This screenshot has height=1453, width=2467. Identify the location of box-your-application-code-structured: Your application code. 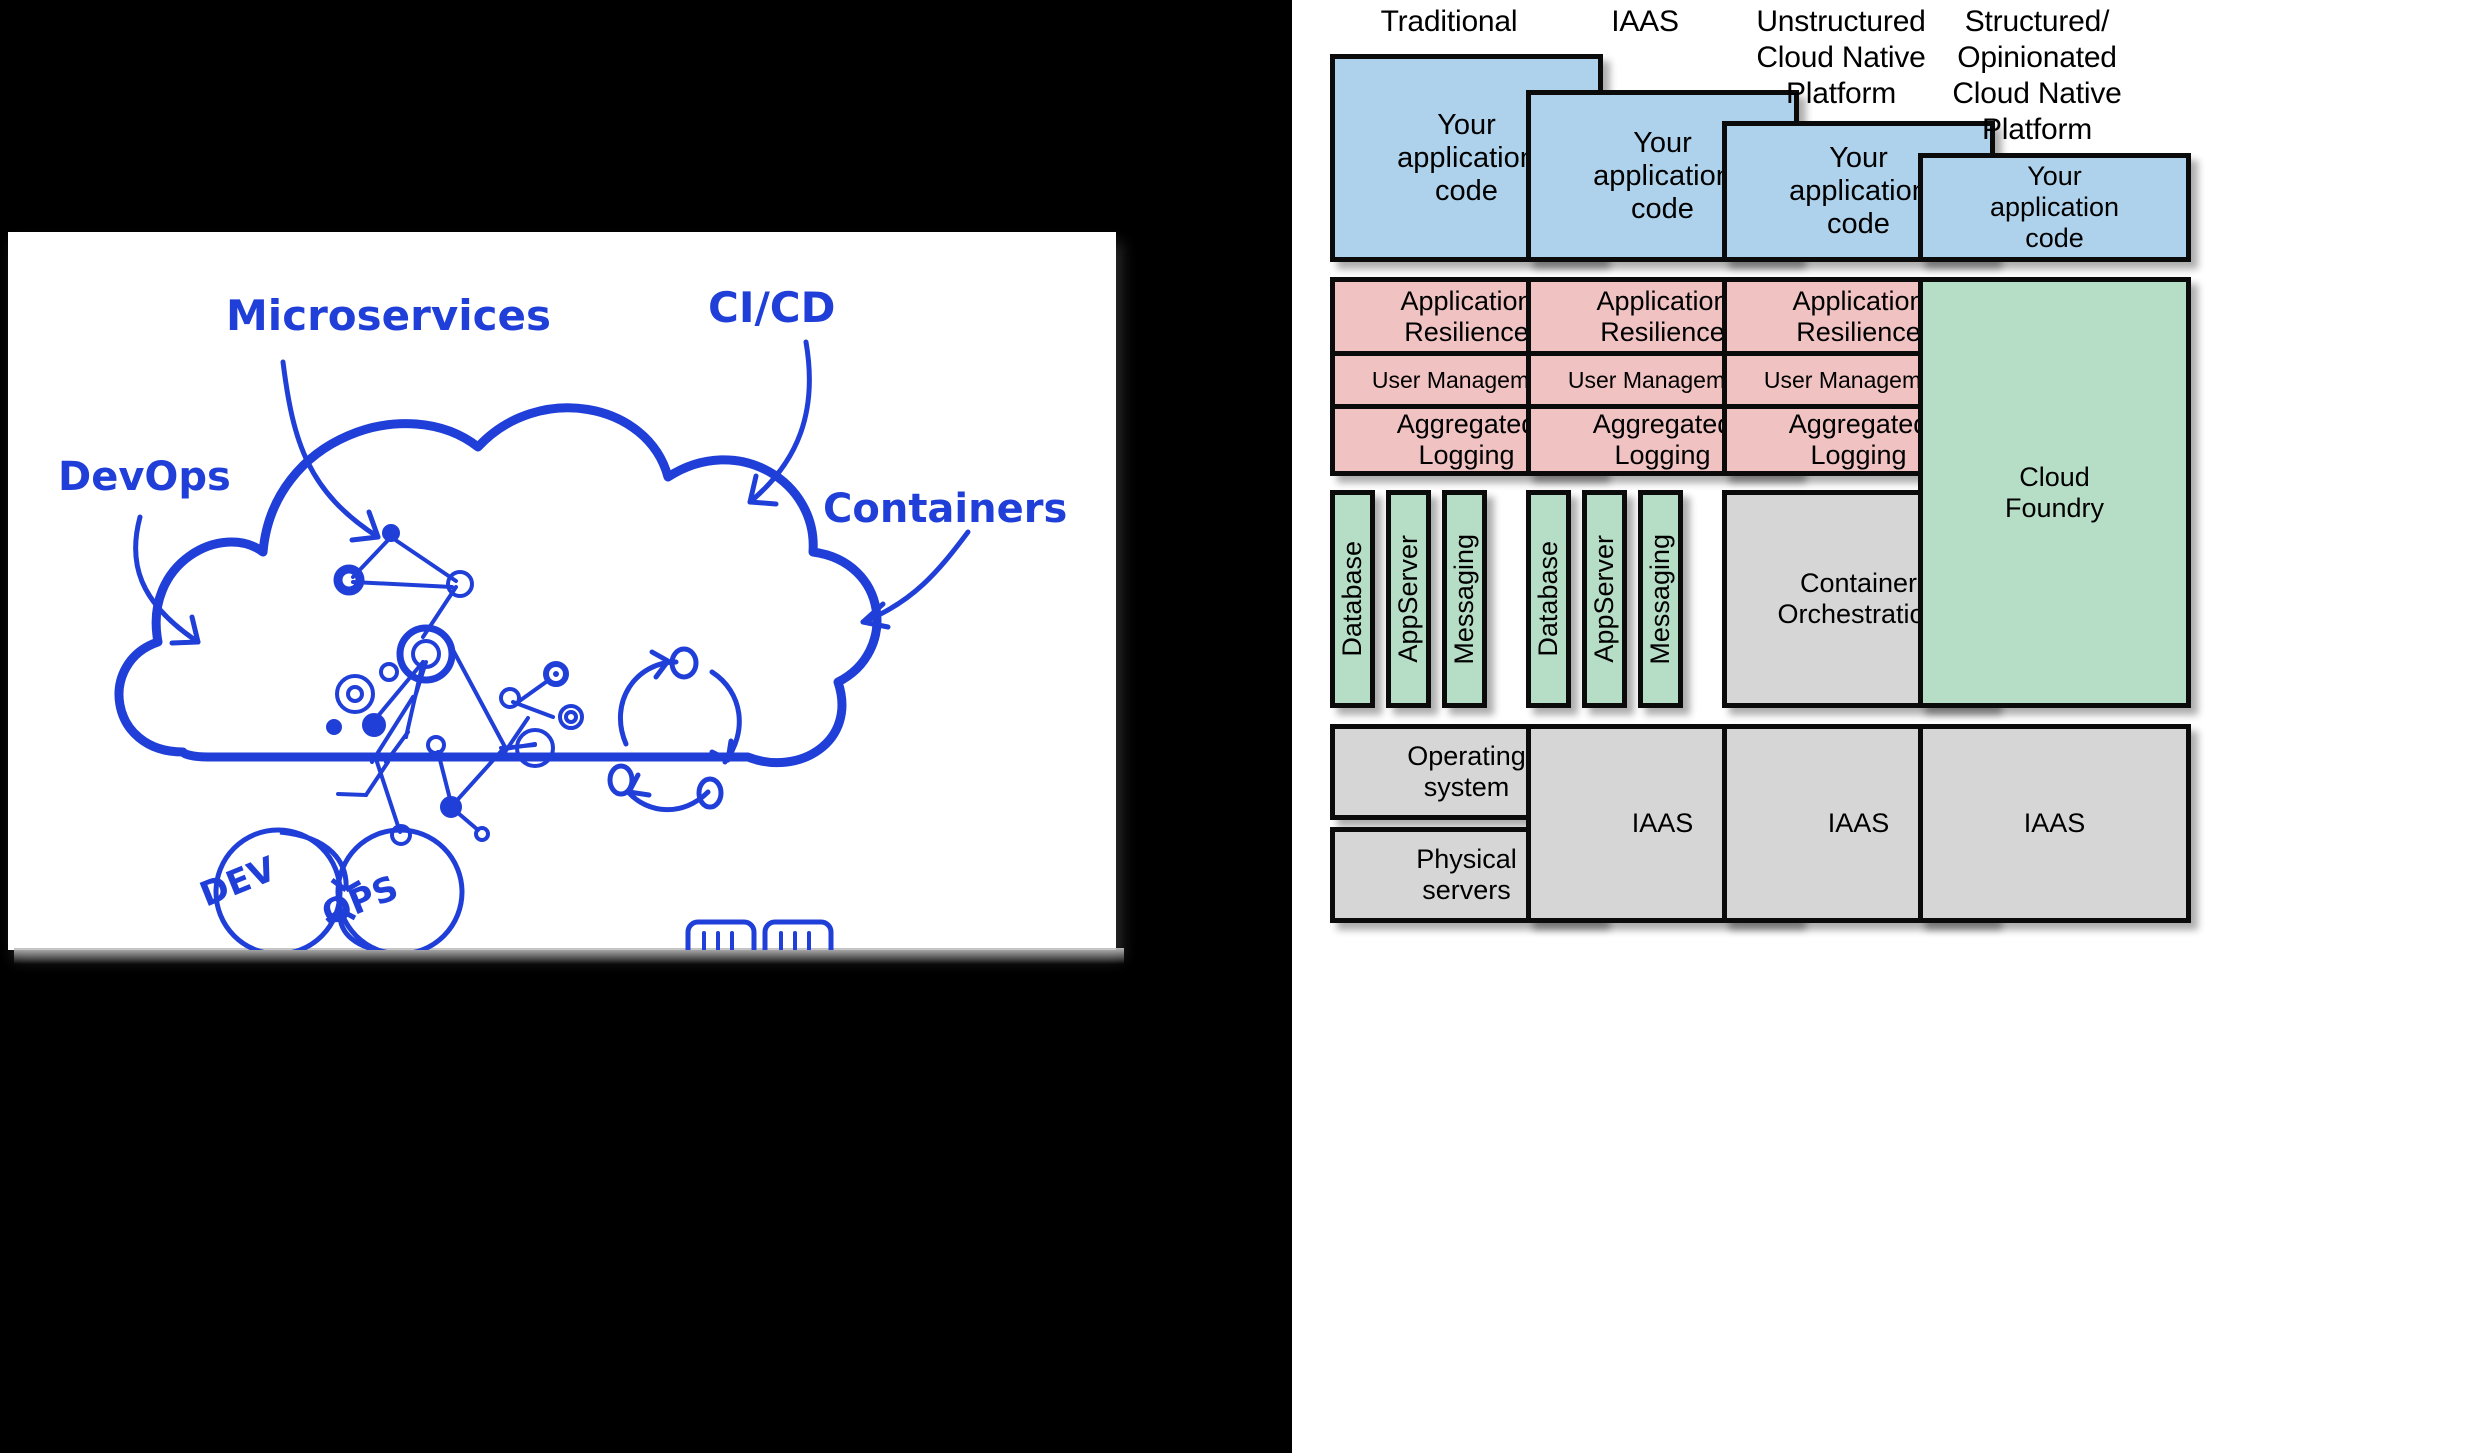
(2054, 207).